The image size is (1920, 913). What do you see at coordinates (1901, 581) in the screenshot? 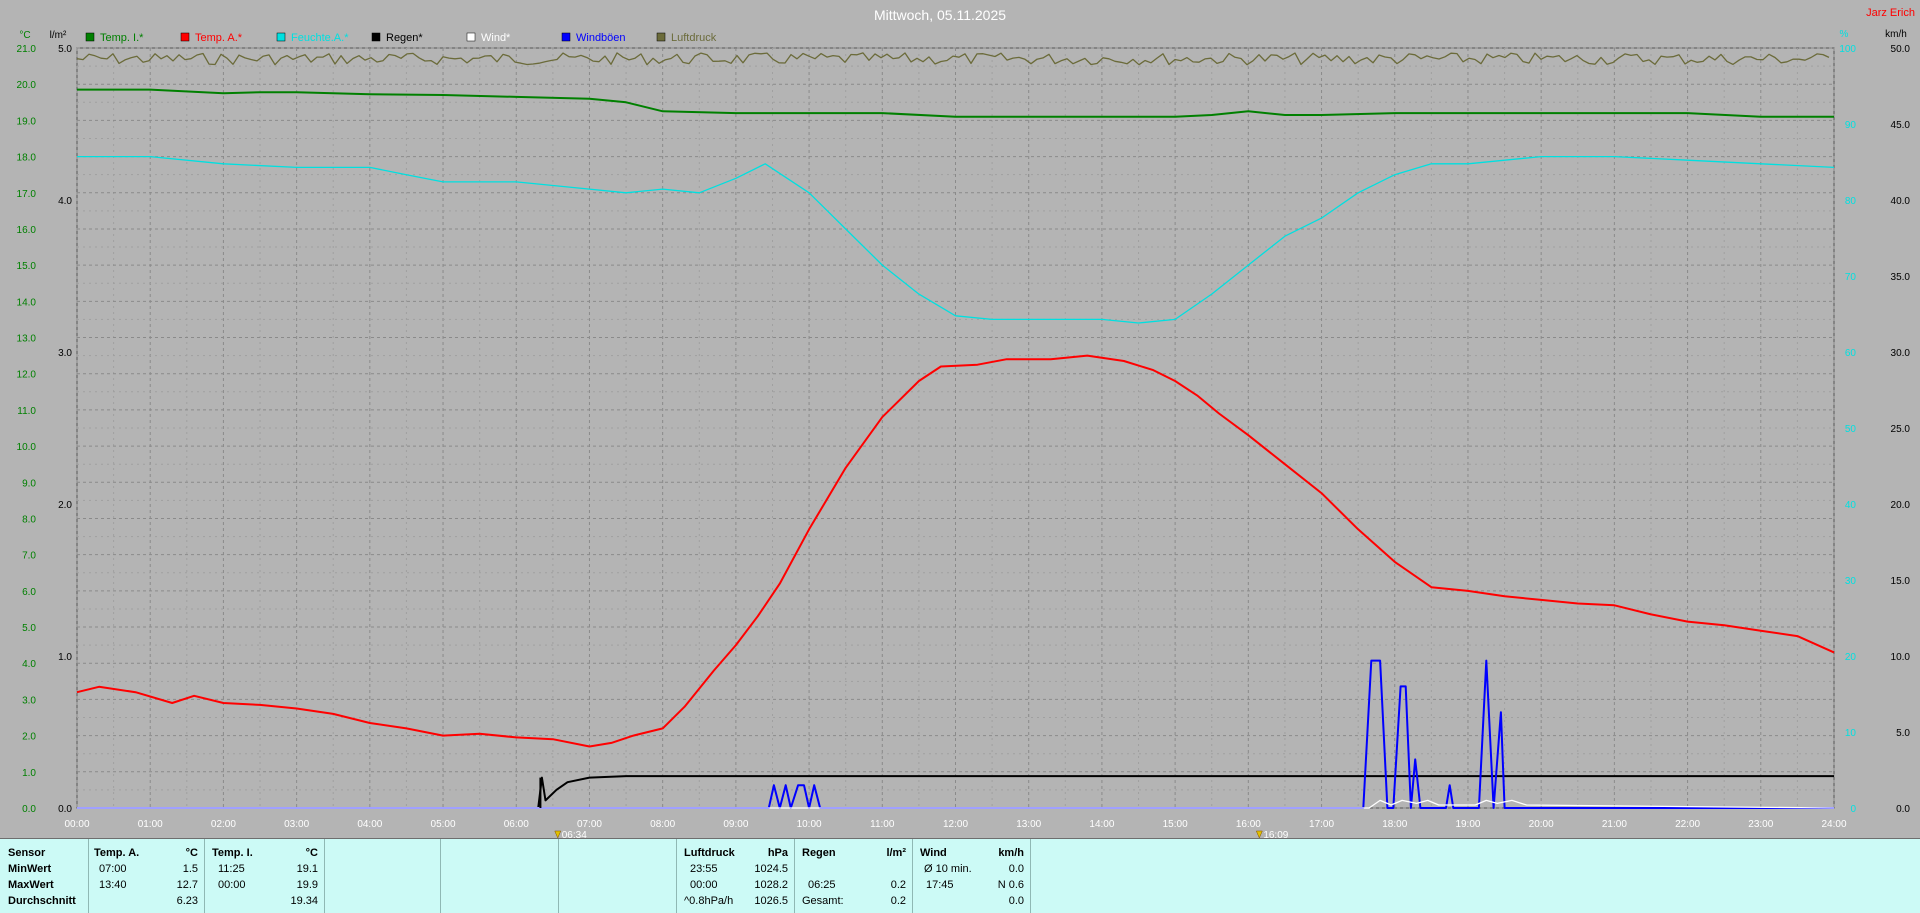
I see `wind-tick-label: 15.0` at bounding box center [1901, 581].